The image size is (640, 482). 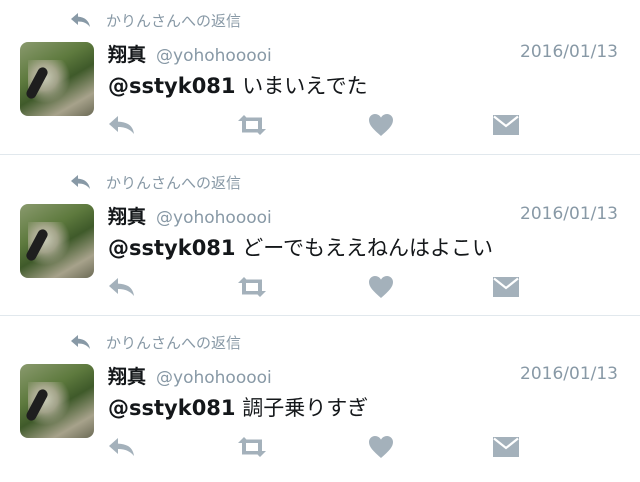 I want to click on tweet-text: @sstyk081 いまいえでた, so click(x=238, y=85).